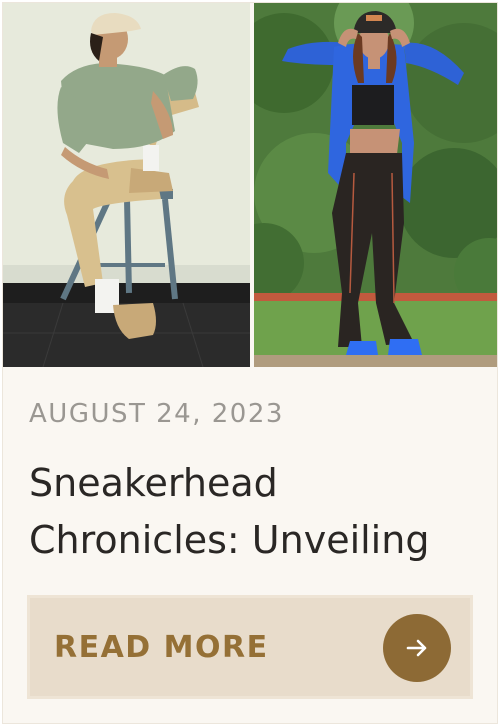 This screenshot has width=500, height=726. What do you see at coordinates (417, 648) in the screenshot?
I see `arrow-right-icon` at bounding box center [417, 648].